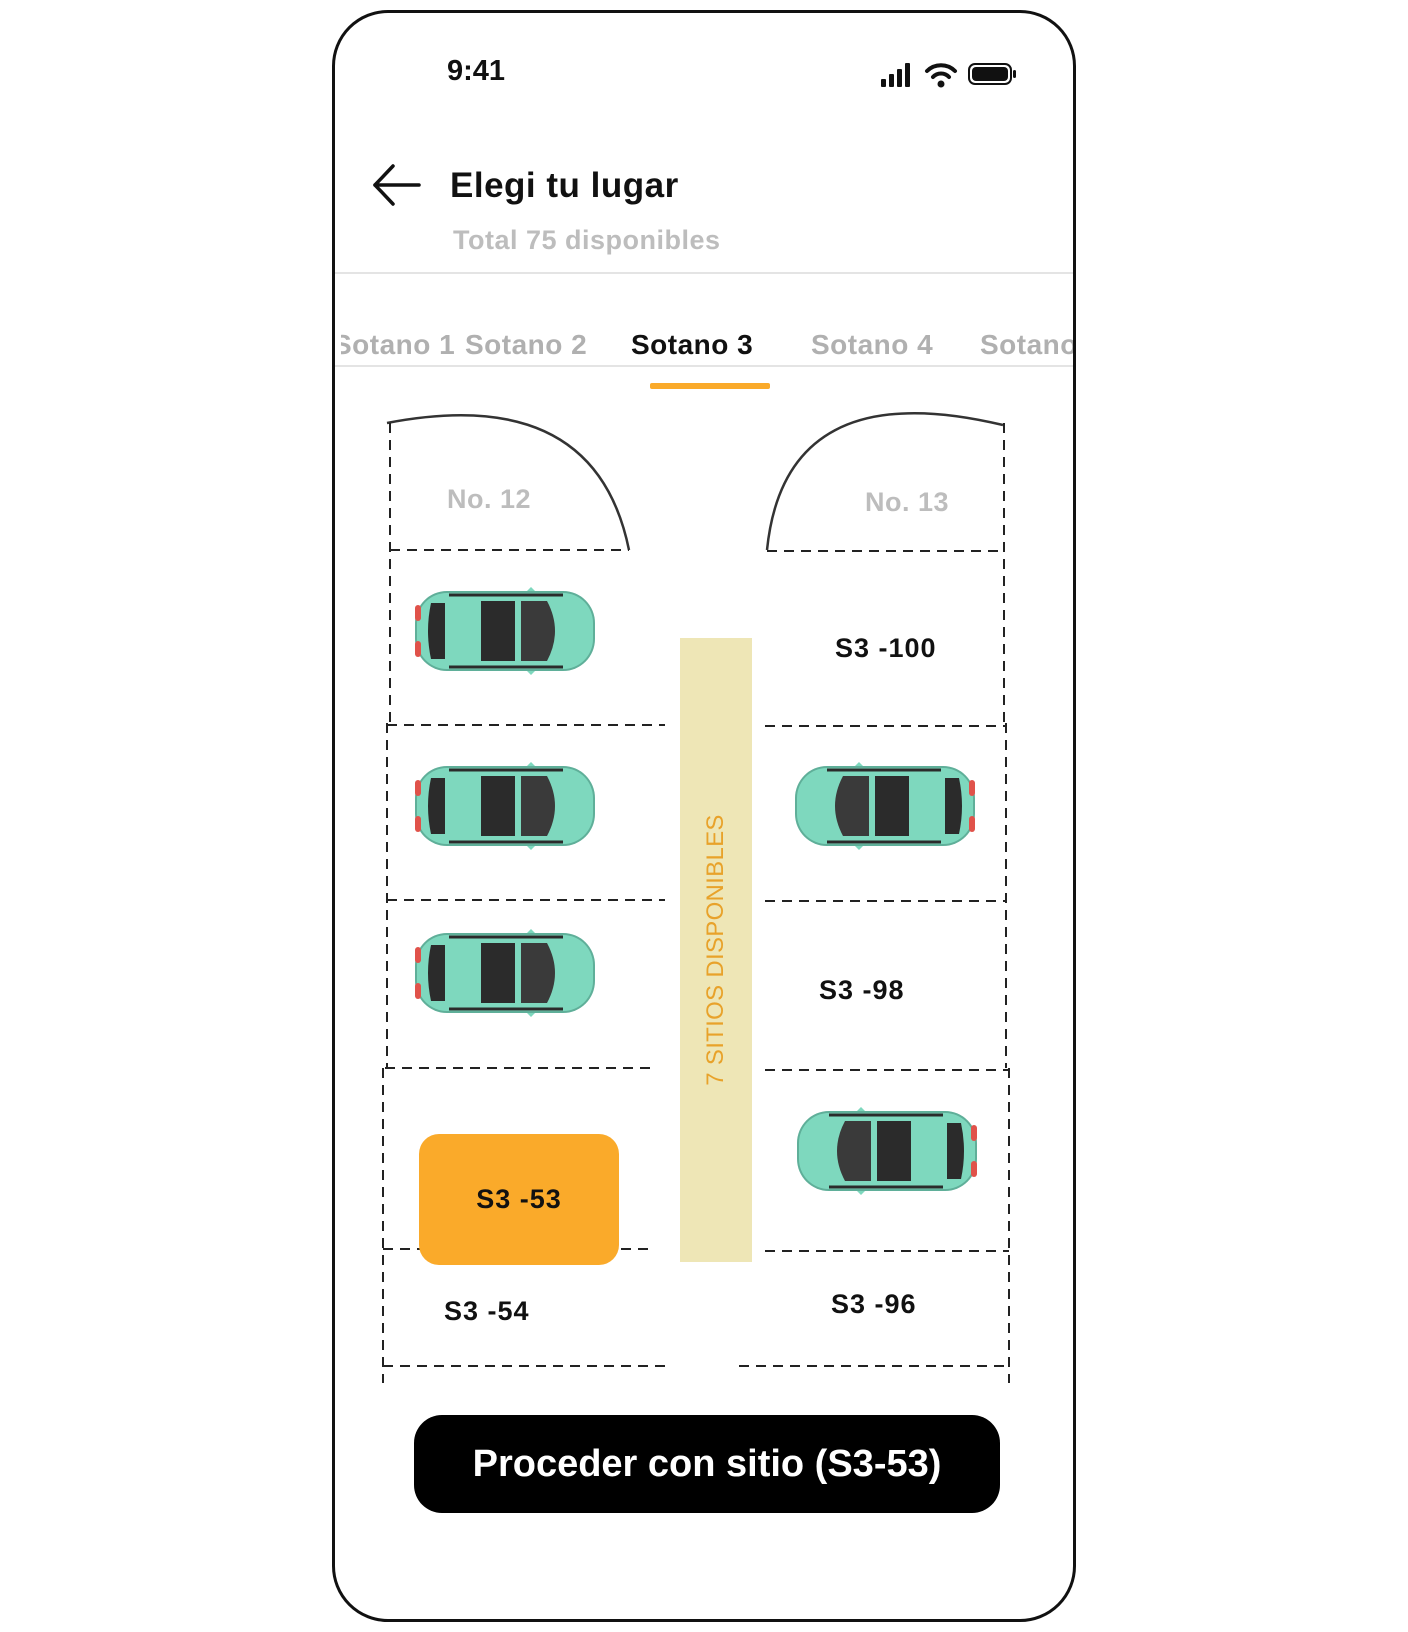 The image size is (1408, 1632). I want to click on cellular-signal-icon, so click(895, 75).